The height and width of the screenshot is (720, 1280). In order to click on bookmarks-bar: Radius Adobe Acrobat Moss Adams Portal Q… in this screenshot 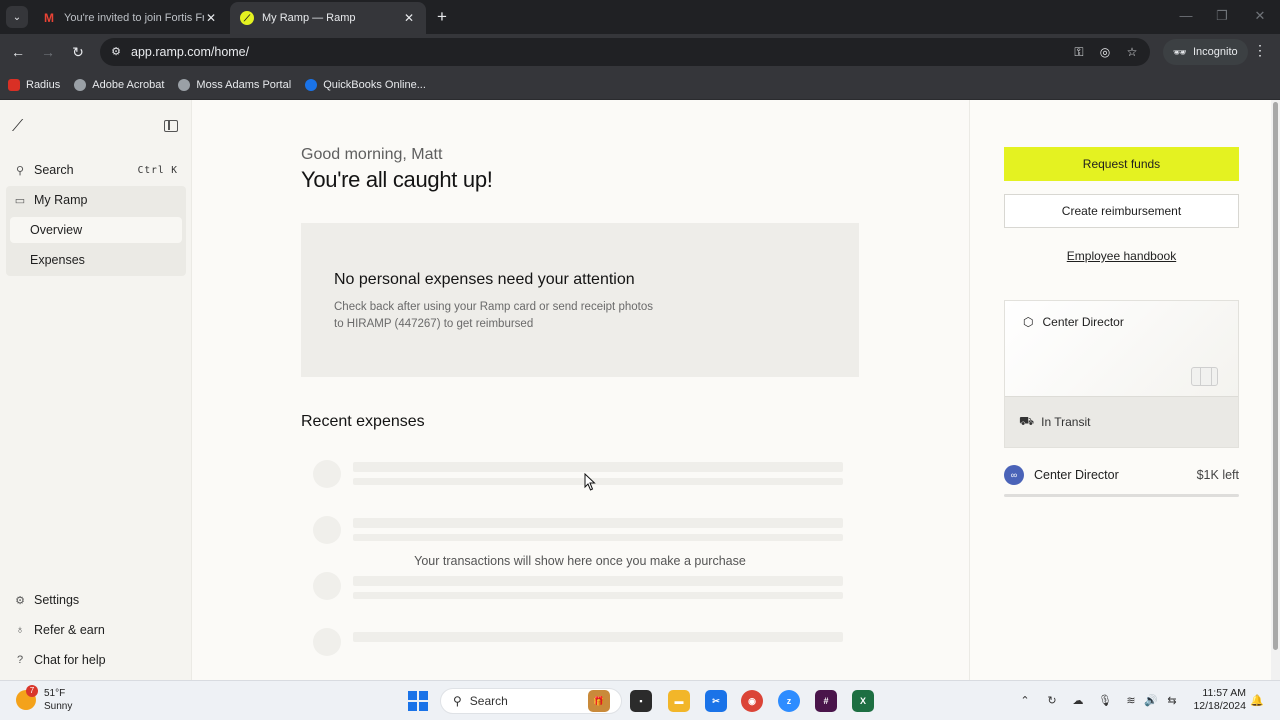, I will do `click(640, 85)`.